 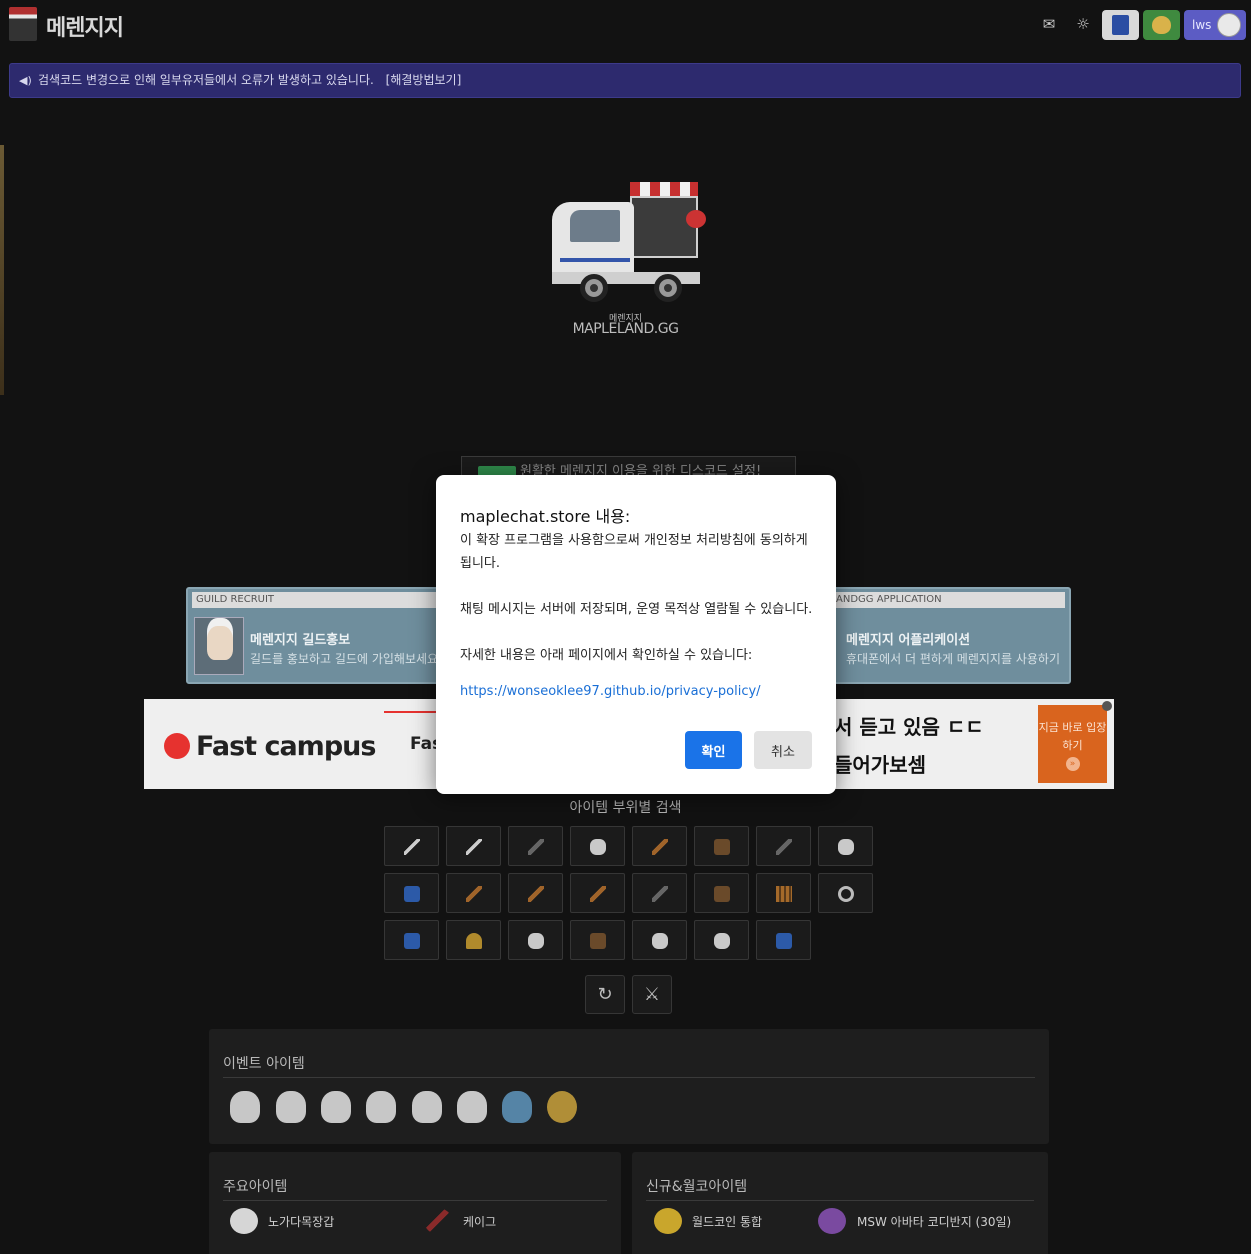 I want to click on dialog-title: maplechat.store 내용:, so click(x=545, y=516).